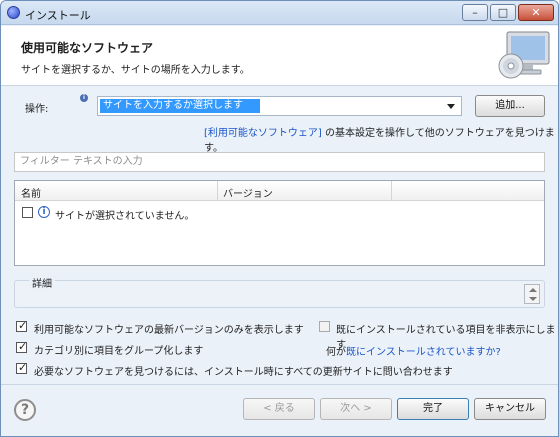  What do you see at coordinates (451, 106) in the screenshot?
I see `chevron-down-icon` at bounding box center [451, 106].